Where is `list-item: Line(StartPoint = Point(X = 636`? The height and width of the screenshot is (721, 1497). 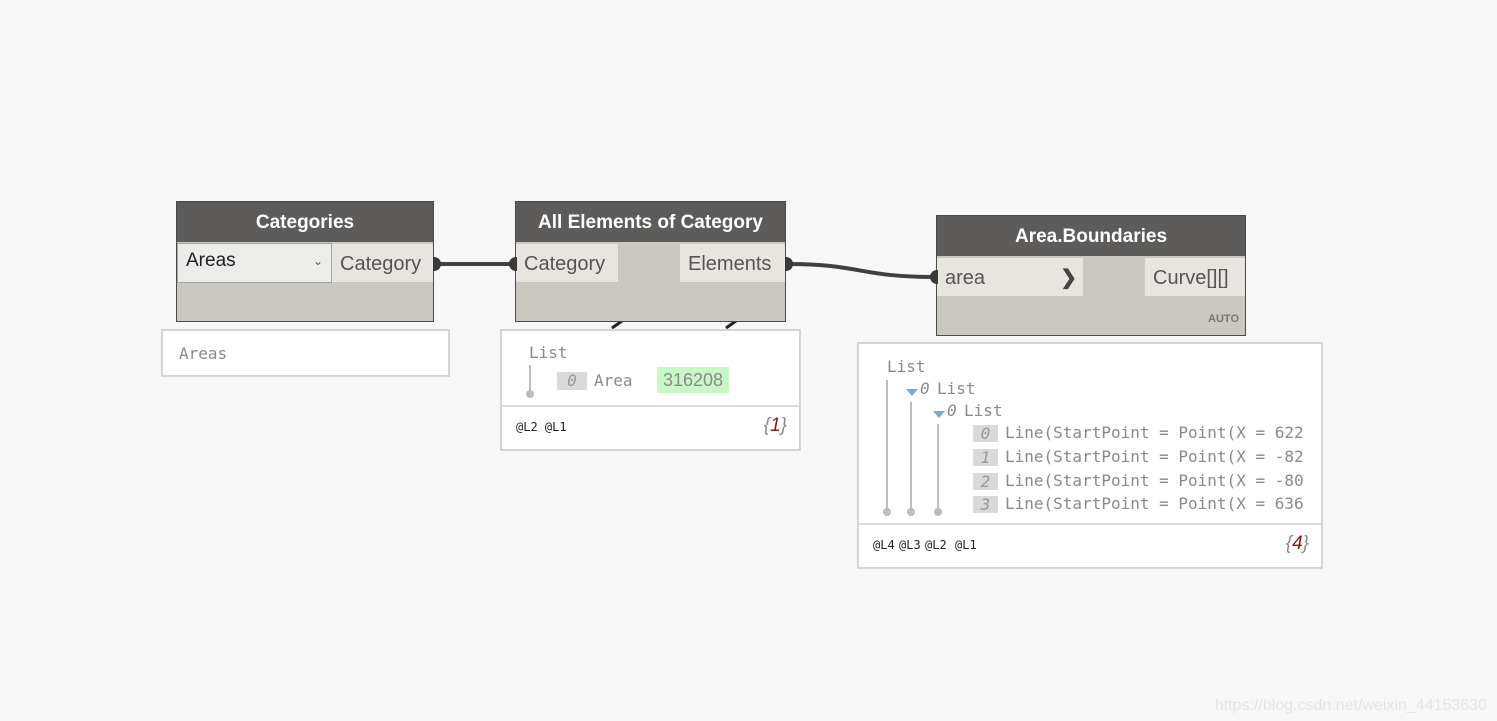
list-item: Line(StartPoint = Point(X = 636 is located at coordinates (1154, 503).